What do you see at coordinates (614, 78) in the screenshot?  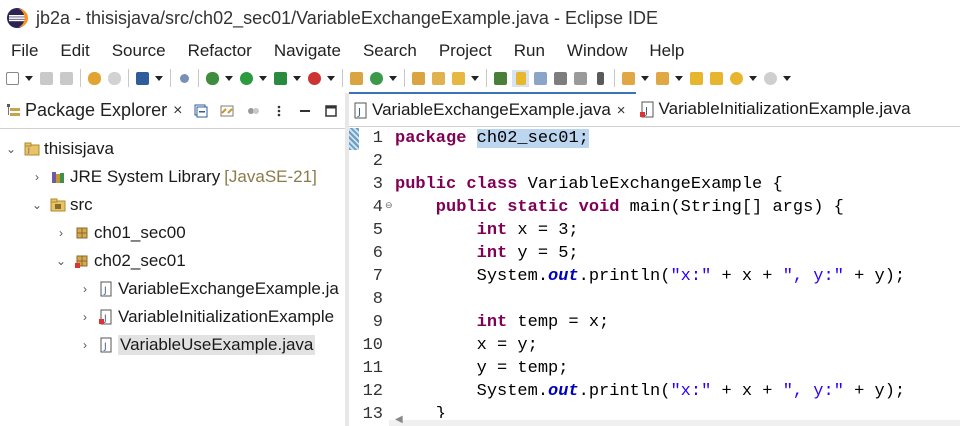 I see `toolbar-separator` at bounding box center [614, 78].